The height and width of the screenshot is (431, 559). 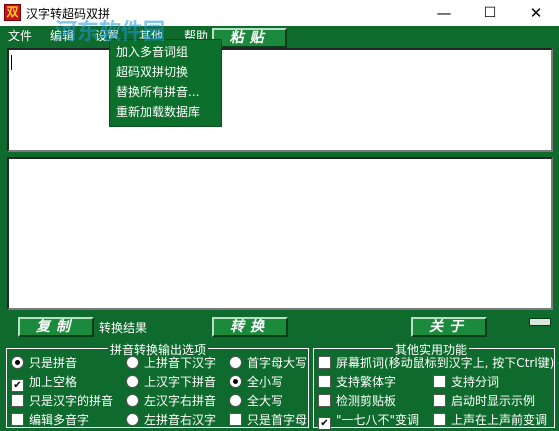 I want to click on option-add-spaces: ✔ 加上空格, so click(x=44, y=382).